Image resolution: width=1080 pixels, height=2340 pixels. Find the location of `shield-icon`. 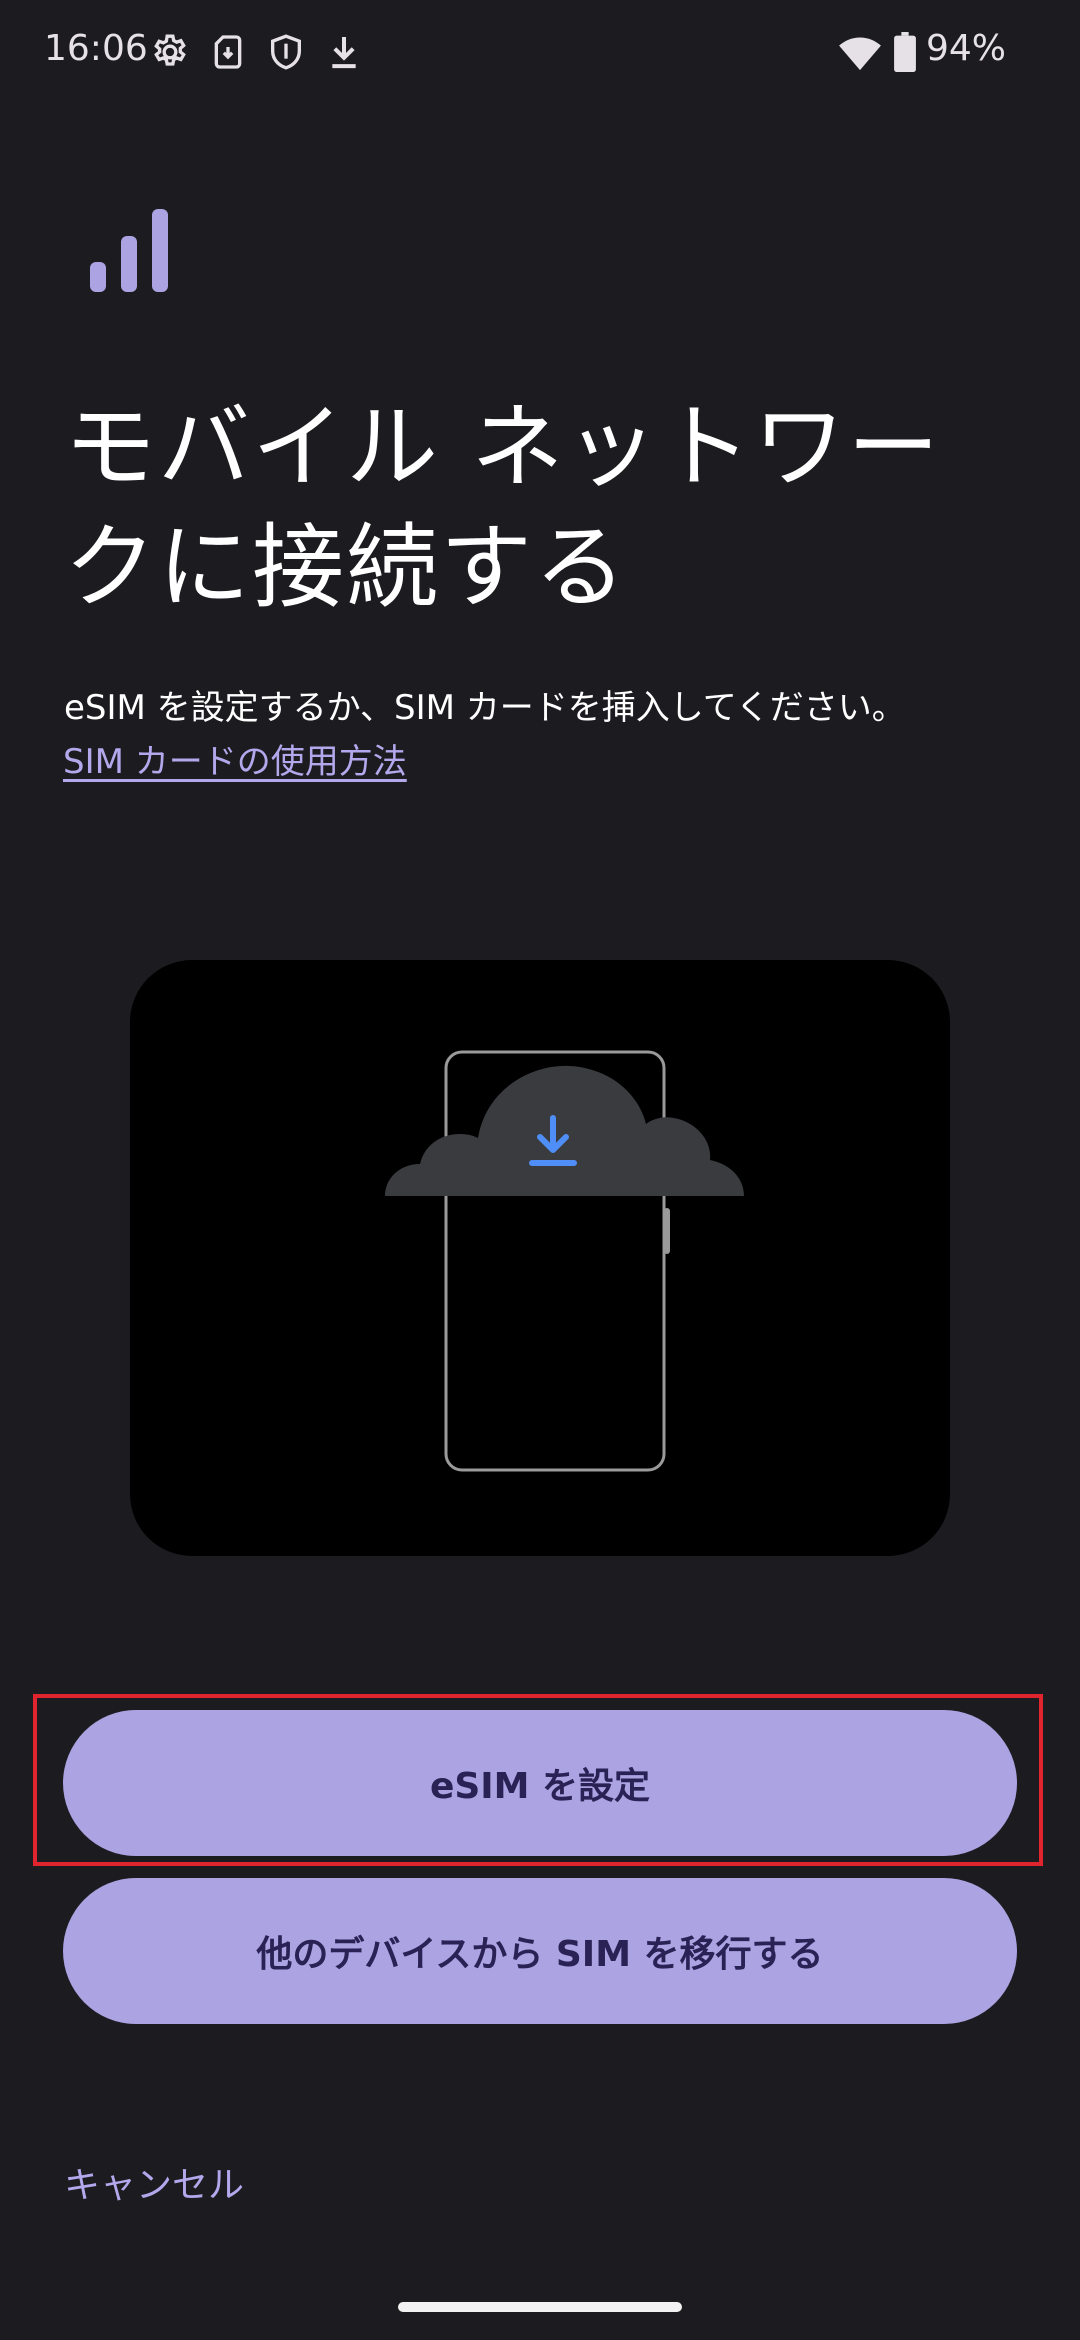

shield-icon is located at coordinates (286, 52).